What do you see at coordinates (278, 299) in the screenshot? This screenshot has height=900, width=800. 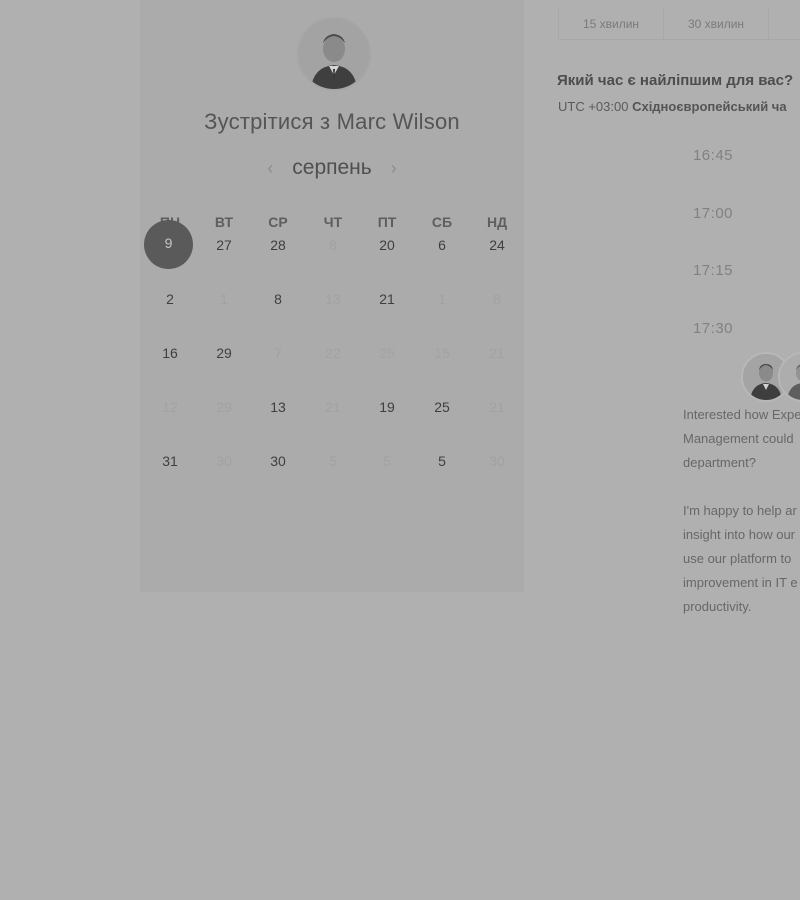 I see `calendar-day: 8` at bounding box center [278, 299].